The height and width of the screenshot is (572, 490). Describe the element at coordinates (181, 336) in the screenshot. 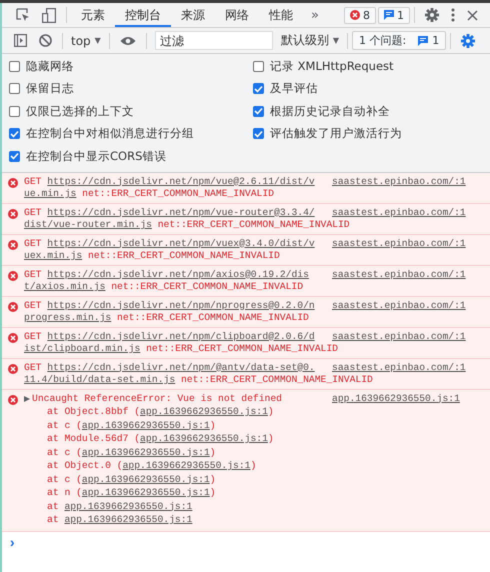

I see `url-link: https://cdn.jsdelivr.net/npm/clipboard@2.0.6/d` at that location.